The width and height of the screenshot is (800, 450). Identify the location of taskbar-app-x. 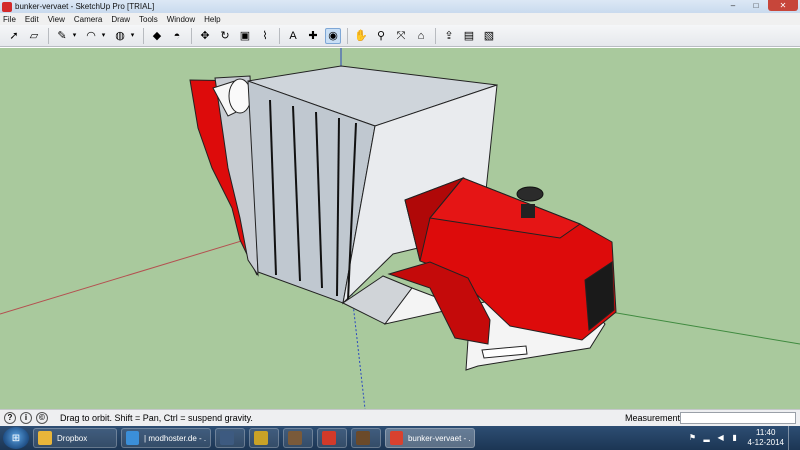
(230, 438).